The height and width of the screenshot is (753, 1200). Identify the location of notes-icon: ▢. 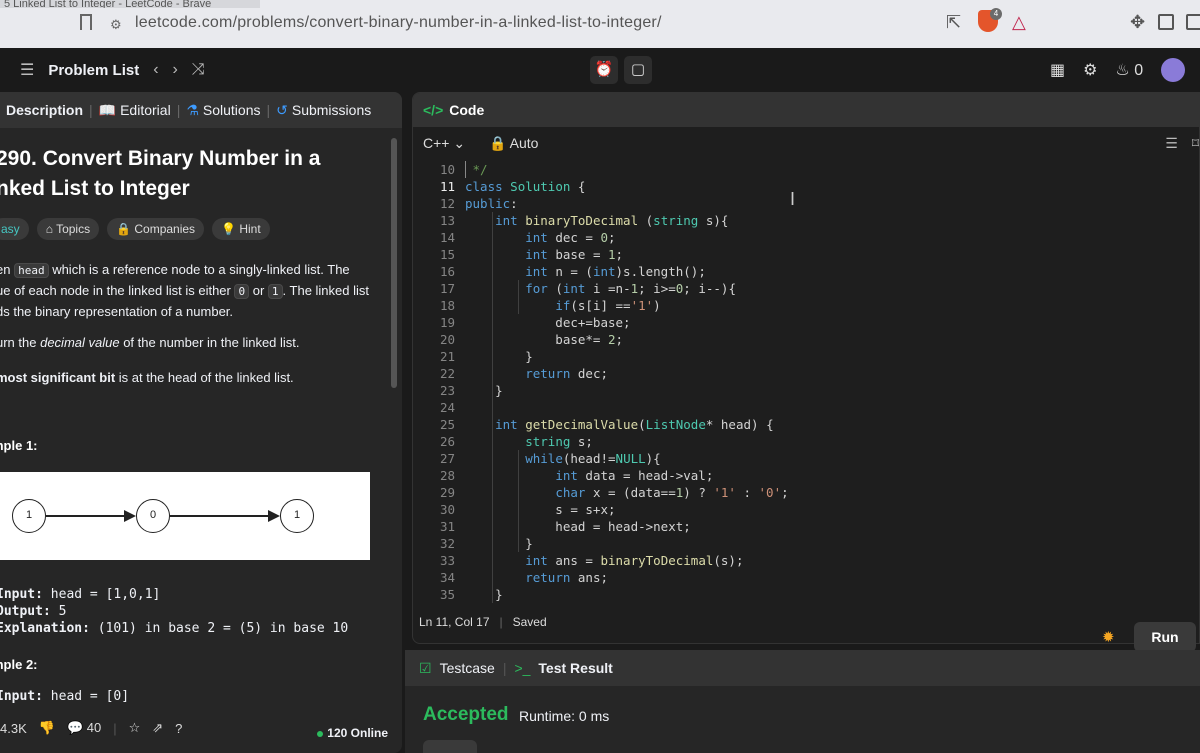
(638, 70).